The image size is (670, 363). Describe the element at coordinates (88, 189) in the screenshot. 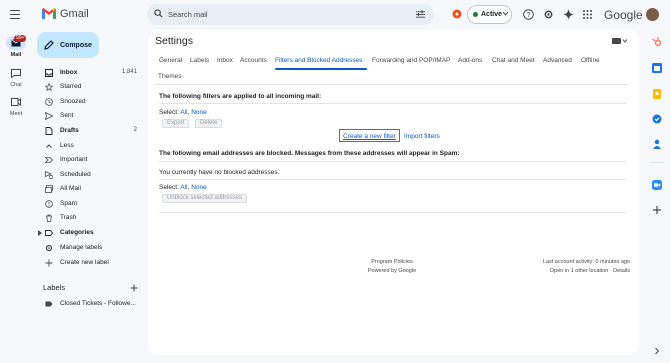

I see `sidebar-item-all-mail: All Mail` at that location.